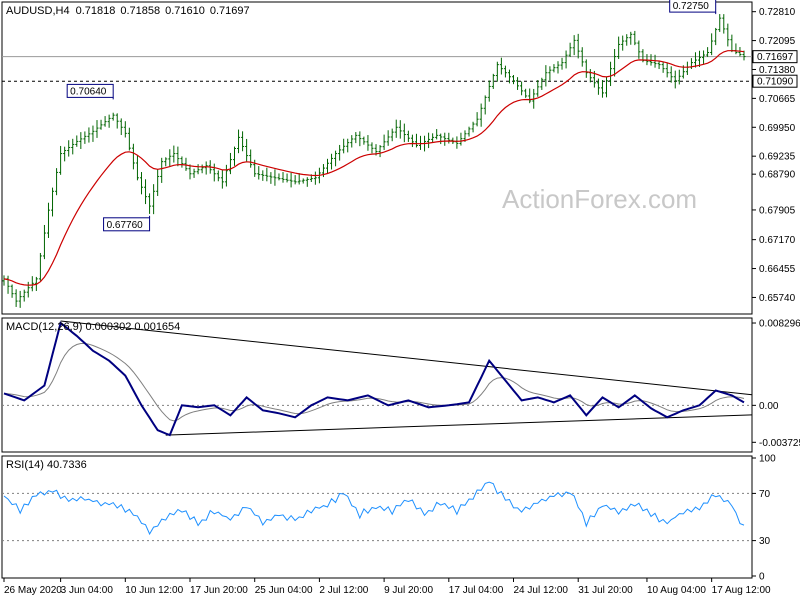 The image size is (800, 600). What do you see at coordinates (777, 128) in the screenshot?
I see `y-tick-label: 0.69950` at bounding box center [777, 128].